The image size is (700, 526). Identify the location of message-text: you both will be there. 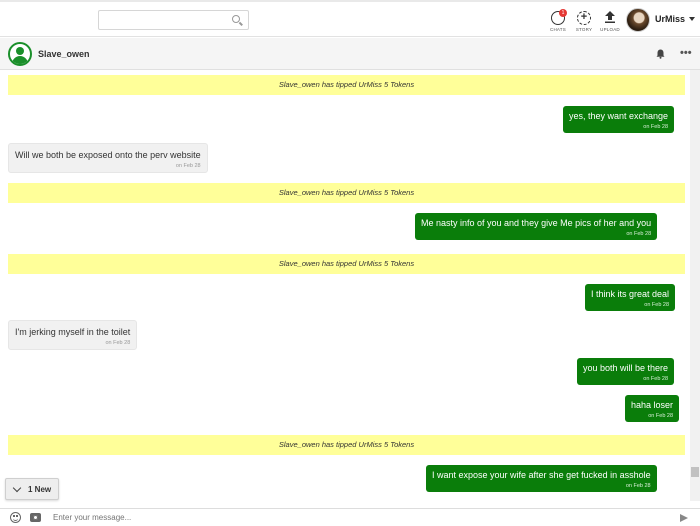
(626, 368).